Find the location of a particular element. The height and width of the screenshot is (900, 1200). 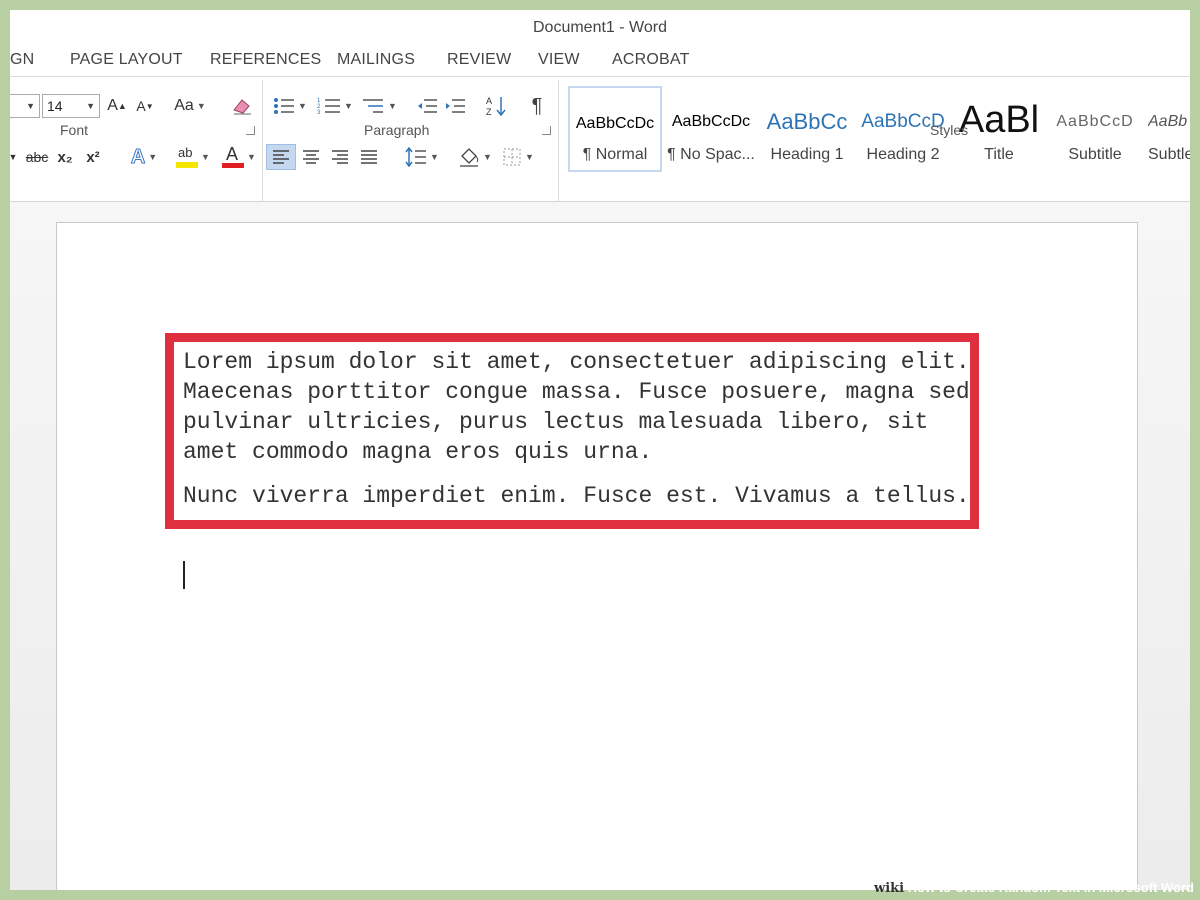

style-heading-1: AaBbCc Heading 1 is located at coordinates (807, 129).